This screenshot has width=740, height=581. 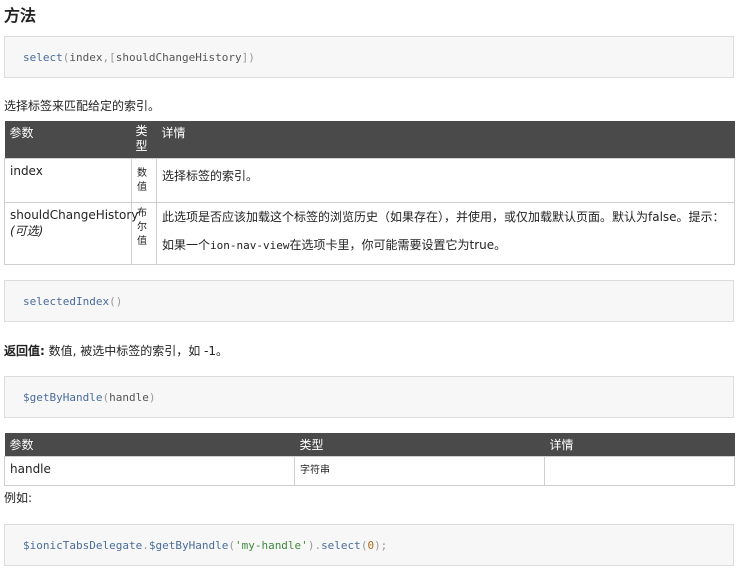 What do you see at coordinates (116, 301) in the screenshot?
I see `code-punc: ()` at bounding box center [116, 301].